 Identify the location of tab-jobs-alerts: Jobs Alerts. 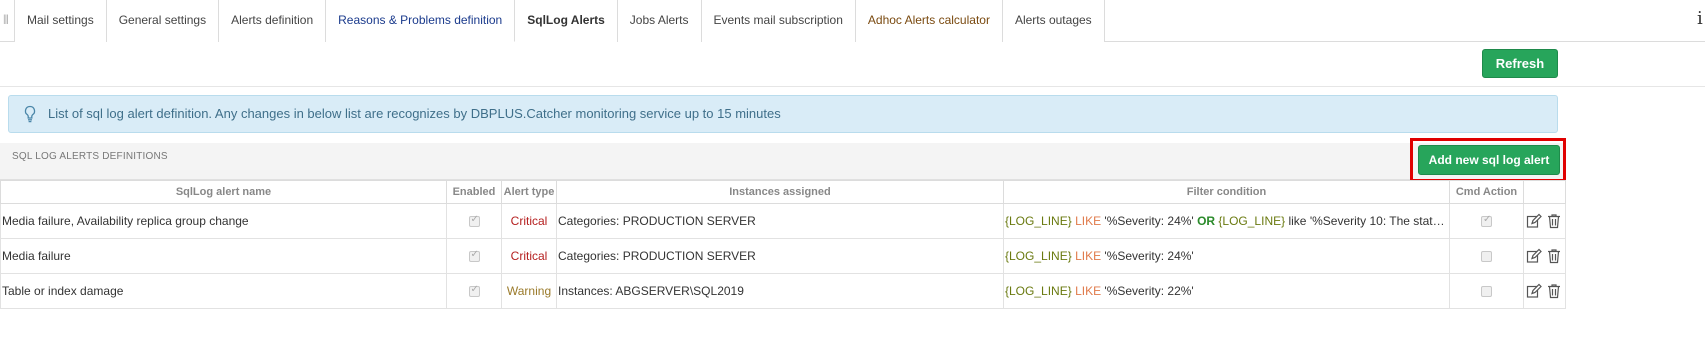
(658, 21).